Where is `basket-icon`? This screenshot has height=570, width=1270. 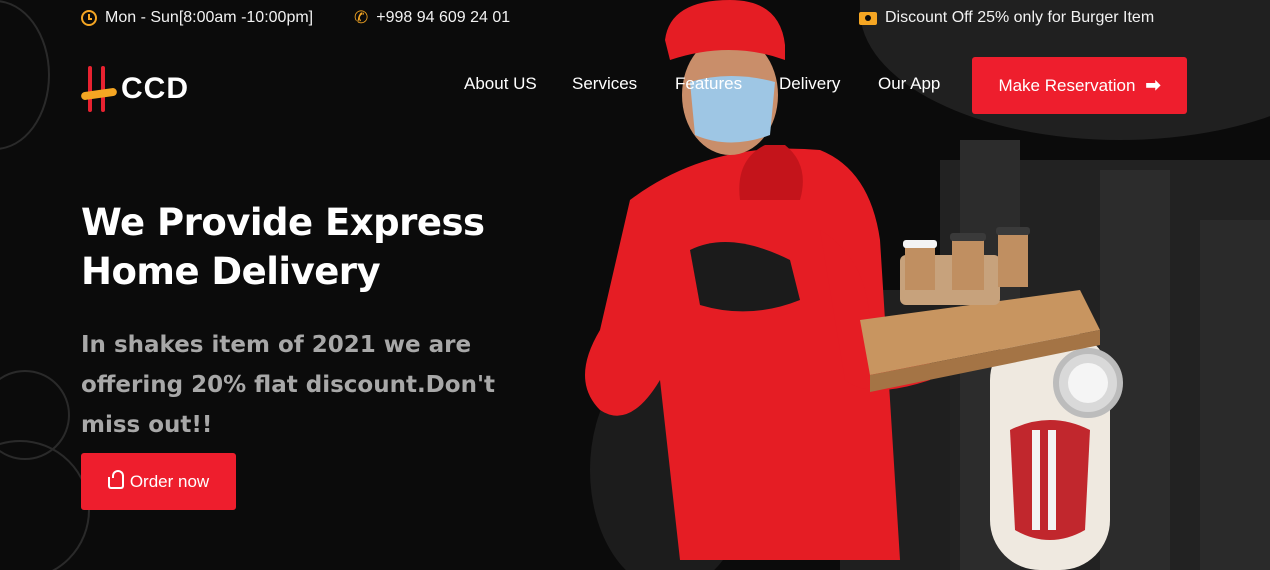
basket-icon is located at coordinates (115, 479).